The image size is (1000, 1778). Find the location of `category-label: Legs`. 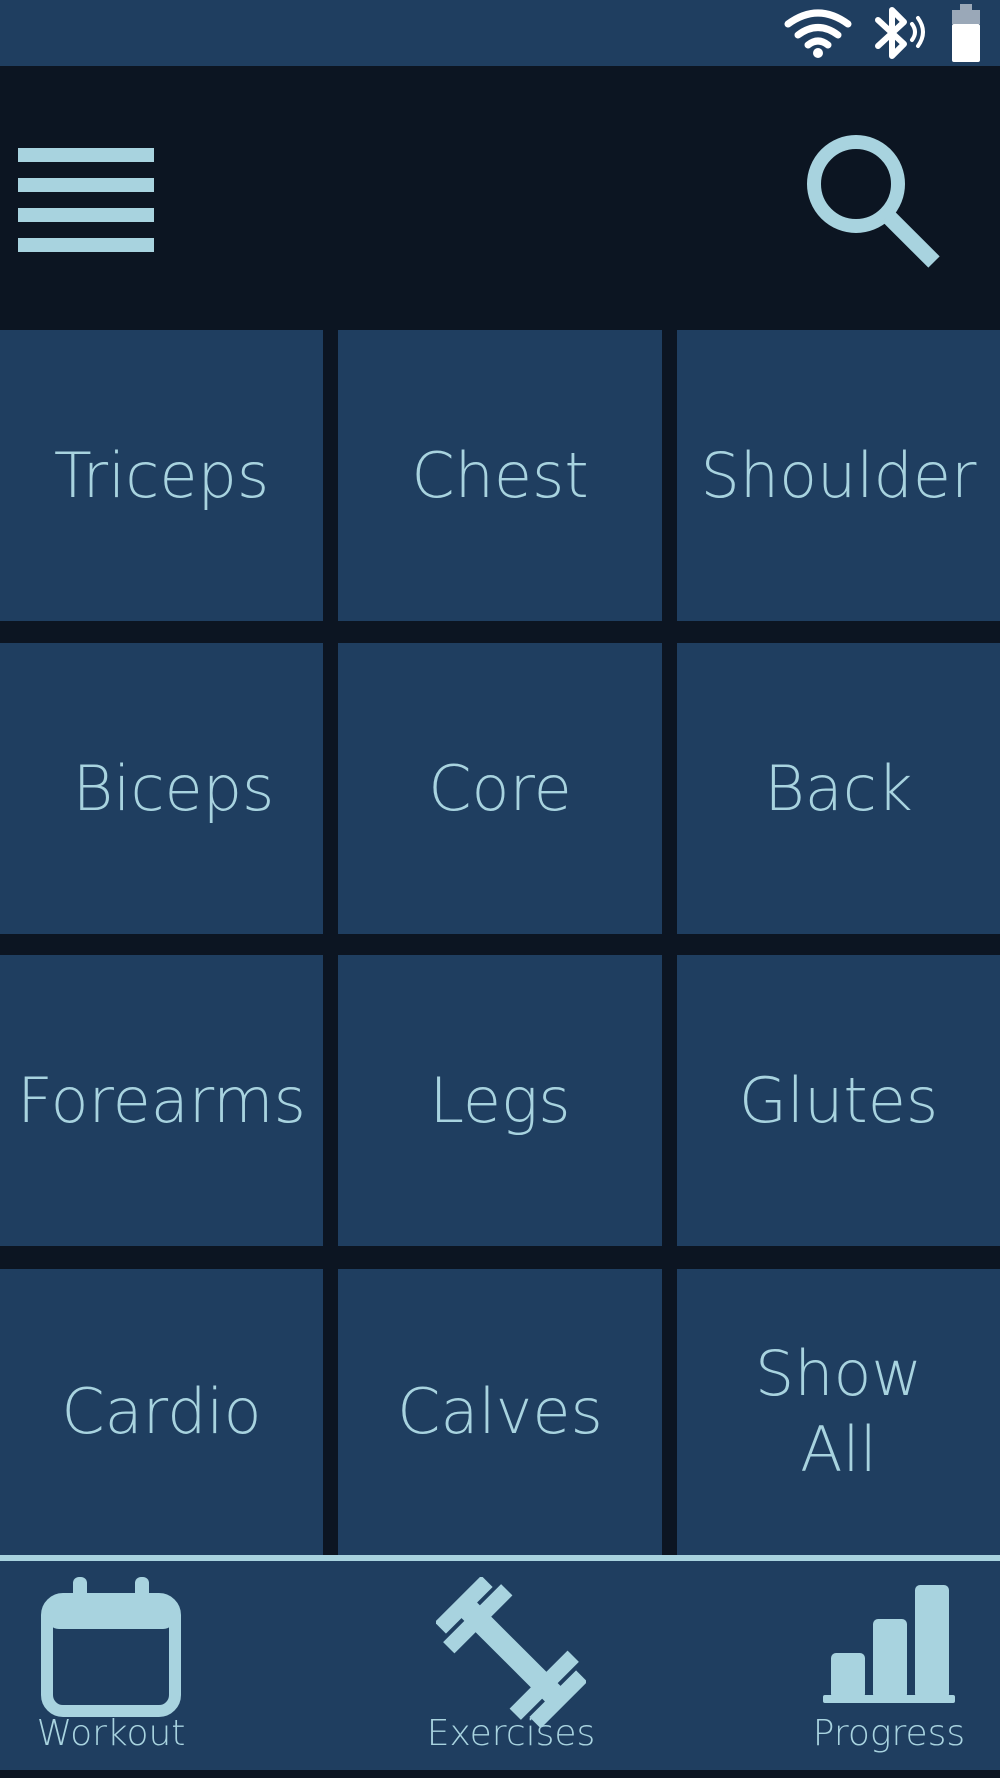

category-label: Legs is located at coordinates (500, 1100).